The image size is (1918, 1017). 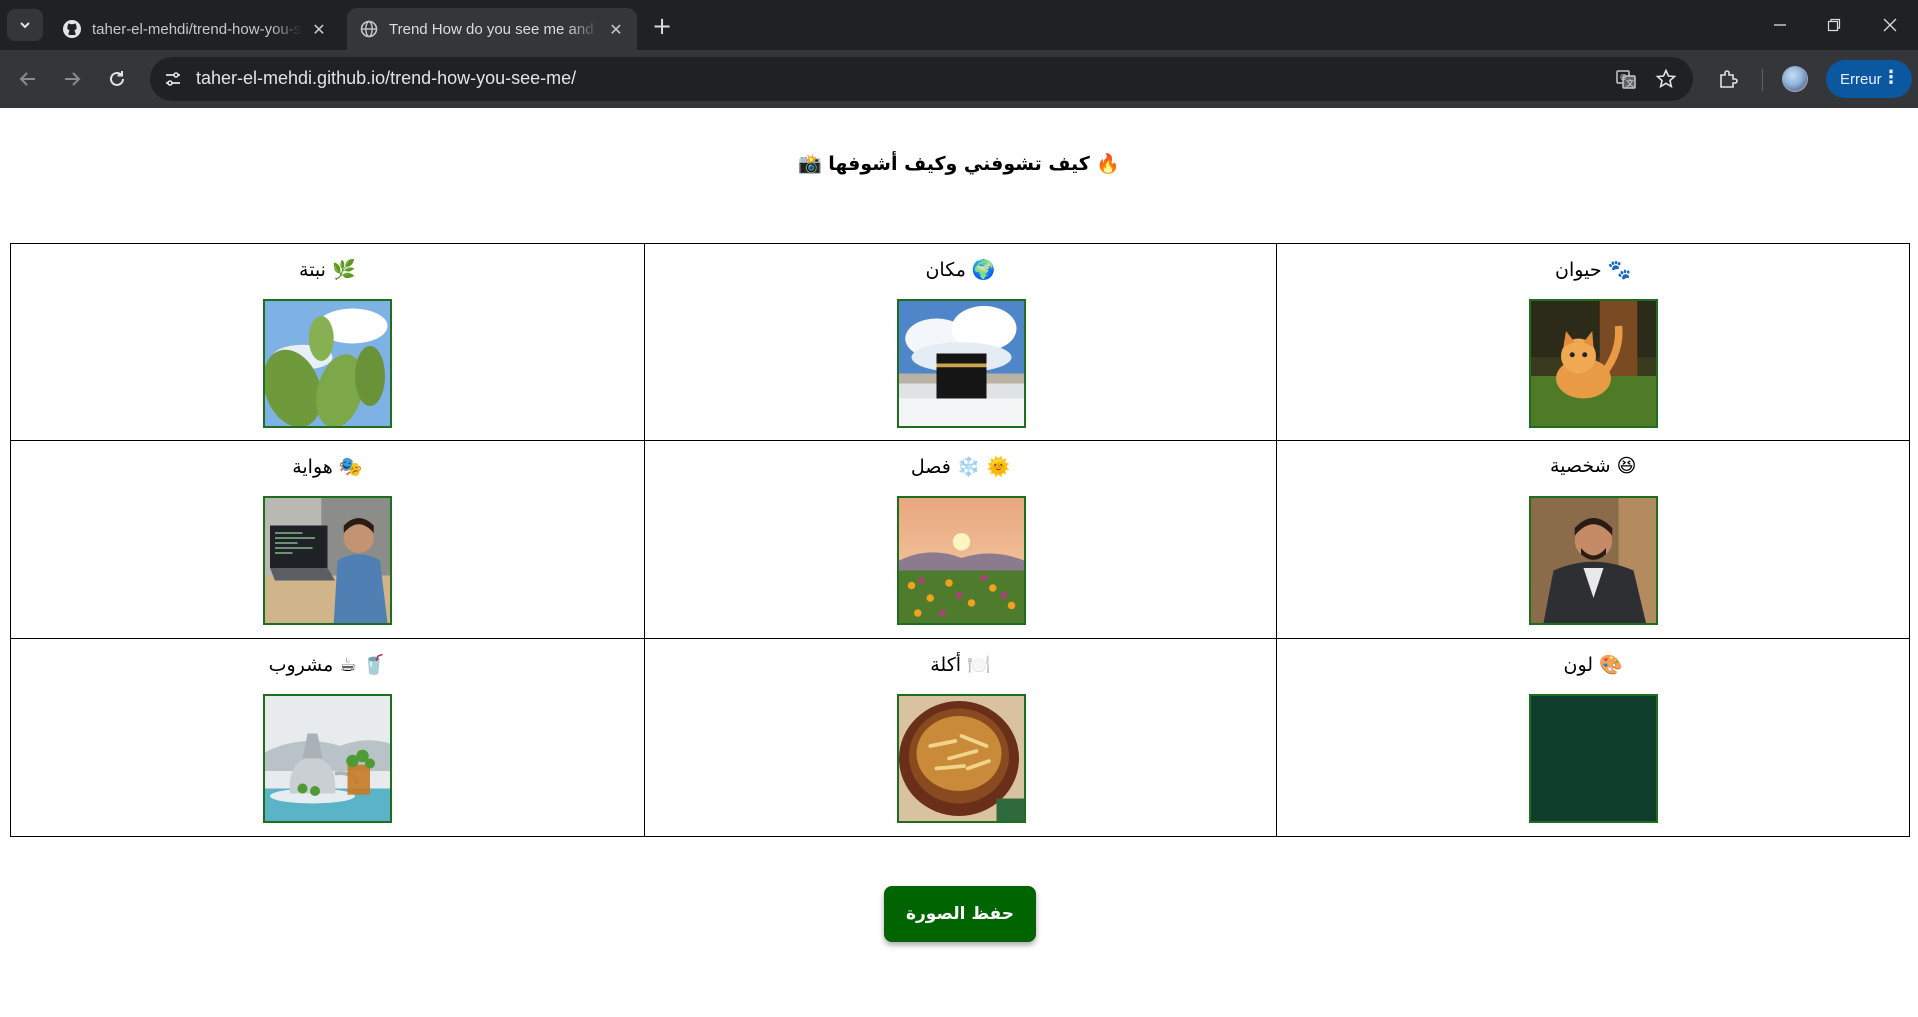 I want to click on toolbar-divider, so click(x=1762, y=80).